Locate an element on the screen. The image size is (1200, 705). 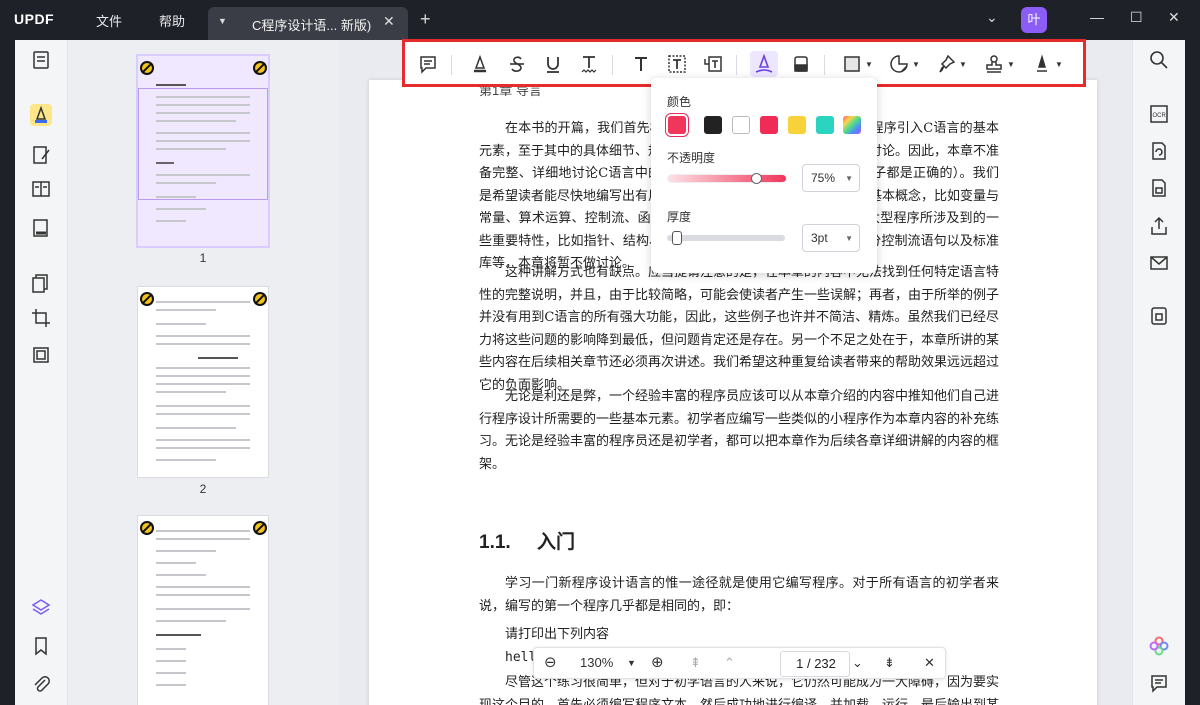
ocr-icon: OCR is located at coordinates (1159, 114).